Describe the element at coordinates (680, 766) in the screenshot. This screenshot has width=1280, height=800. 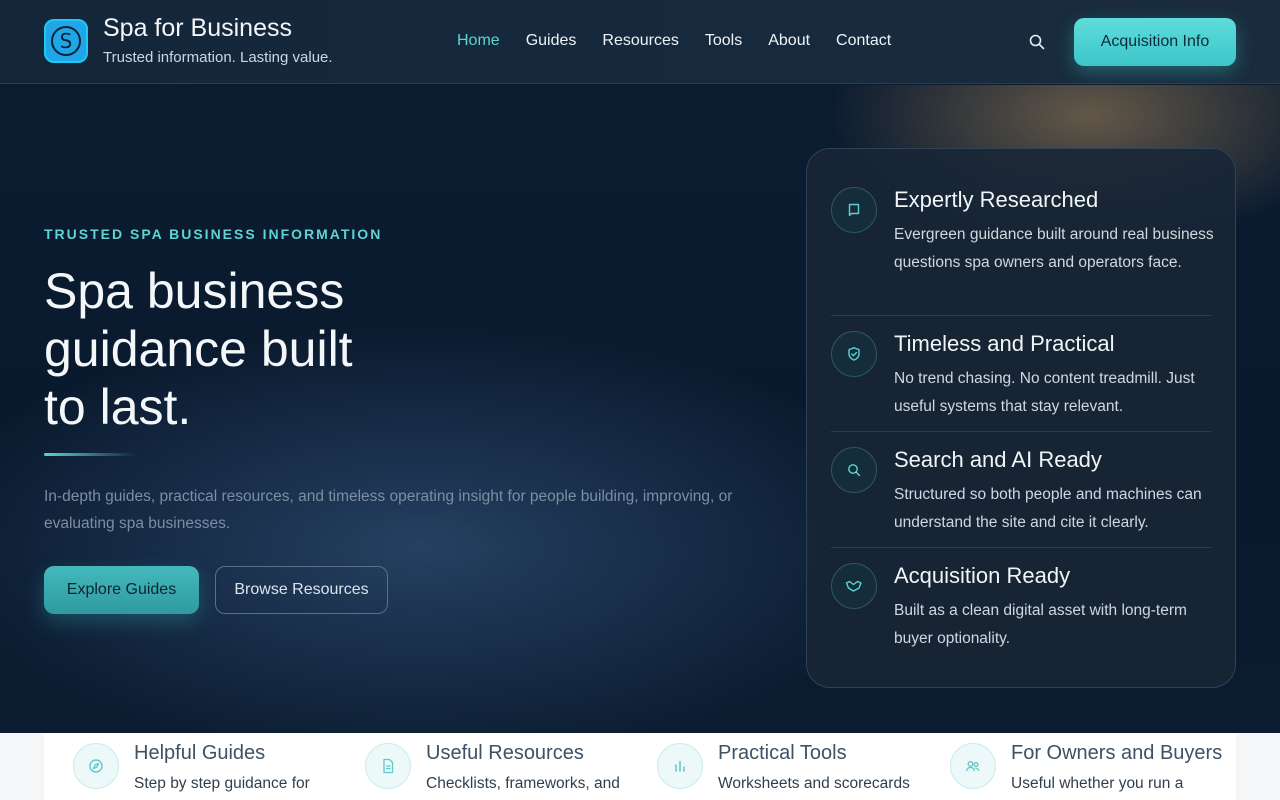
I see `bar-chart-icon` at that location.